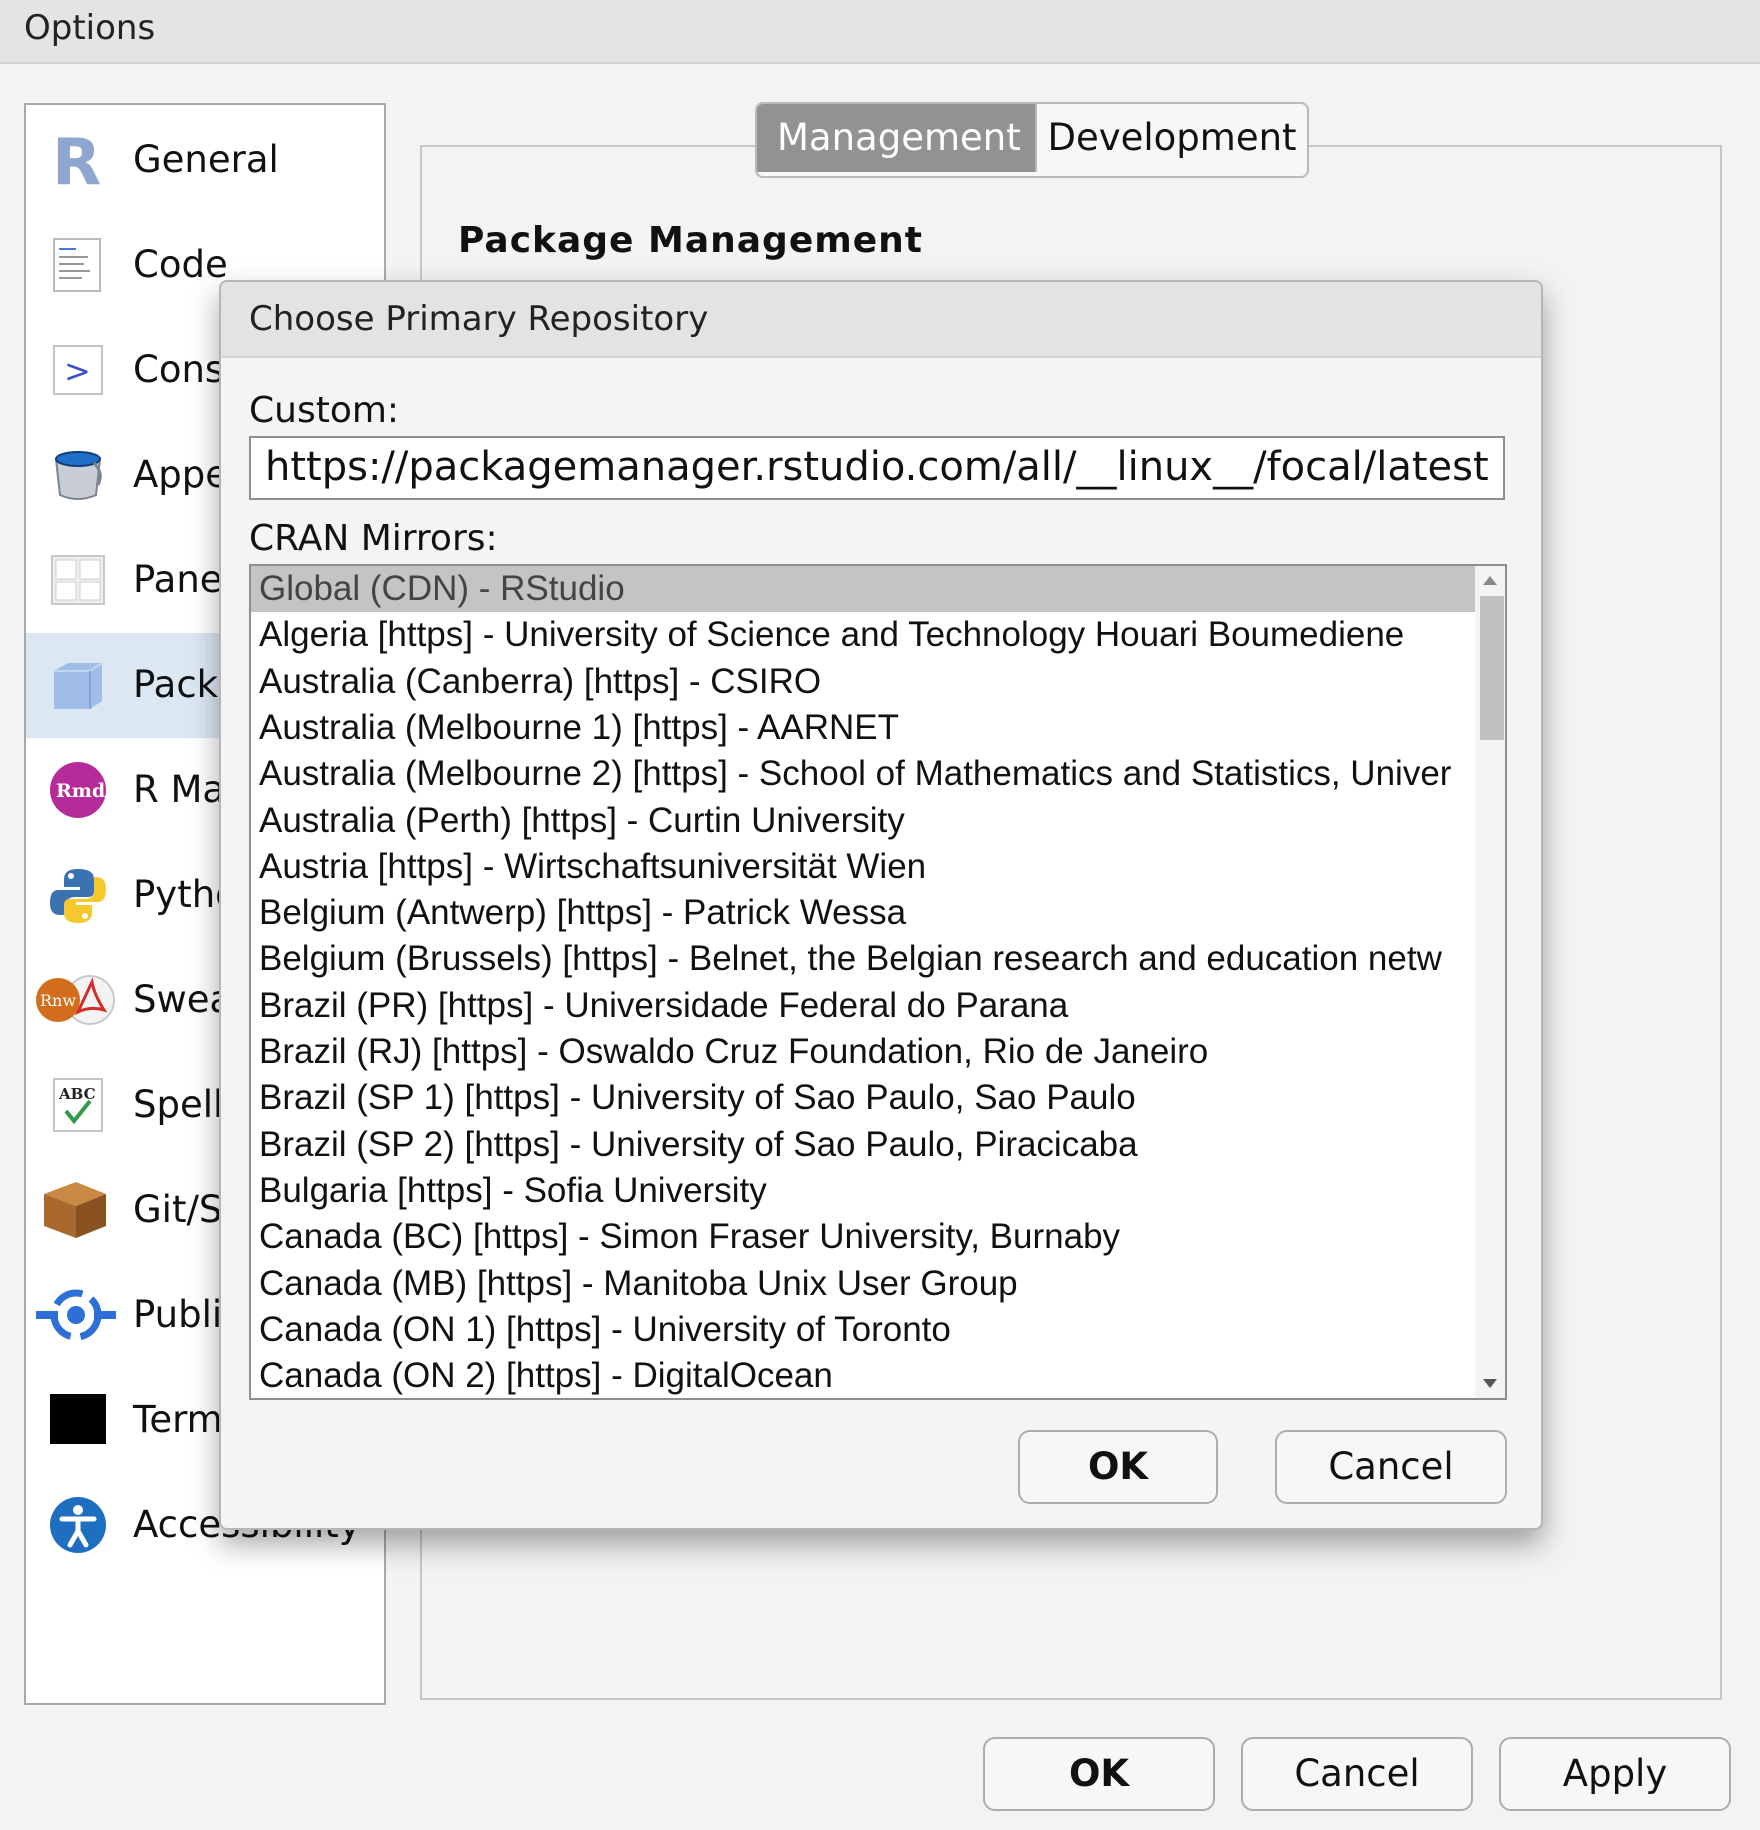 The image size is (1760, 1830). I want to click on cran-mirrors-label: CRAN Mirrors:, so click(373, 538).